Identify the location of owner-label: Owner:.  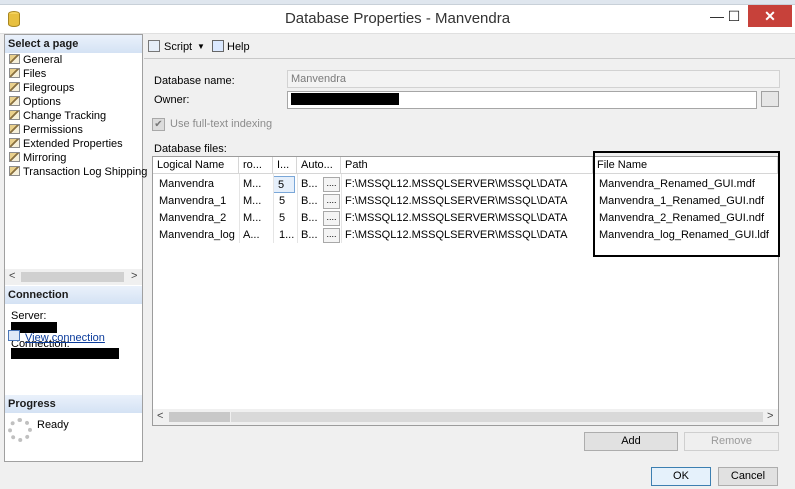
(172, 100).